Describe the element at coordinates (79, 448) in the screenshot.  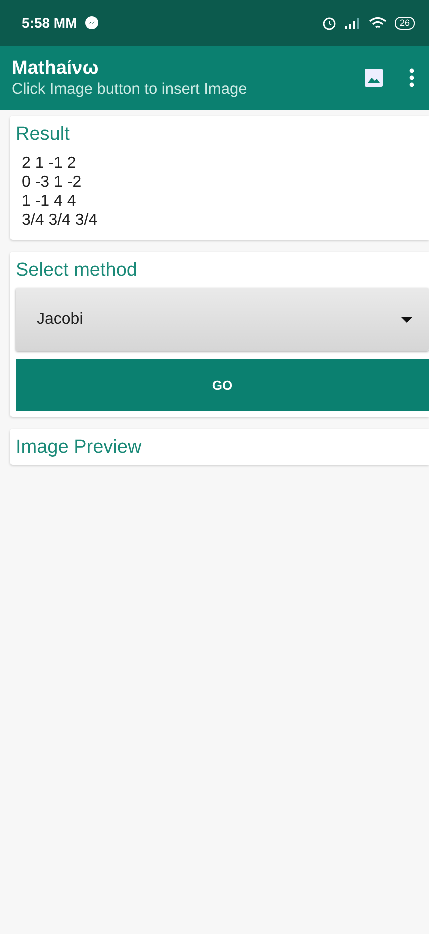
I see `preview-heading: Image Preview` at that location.